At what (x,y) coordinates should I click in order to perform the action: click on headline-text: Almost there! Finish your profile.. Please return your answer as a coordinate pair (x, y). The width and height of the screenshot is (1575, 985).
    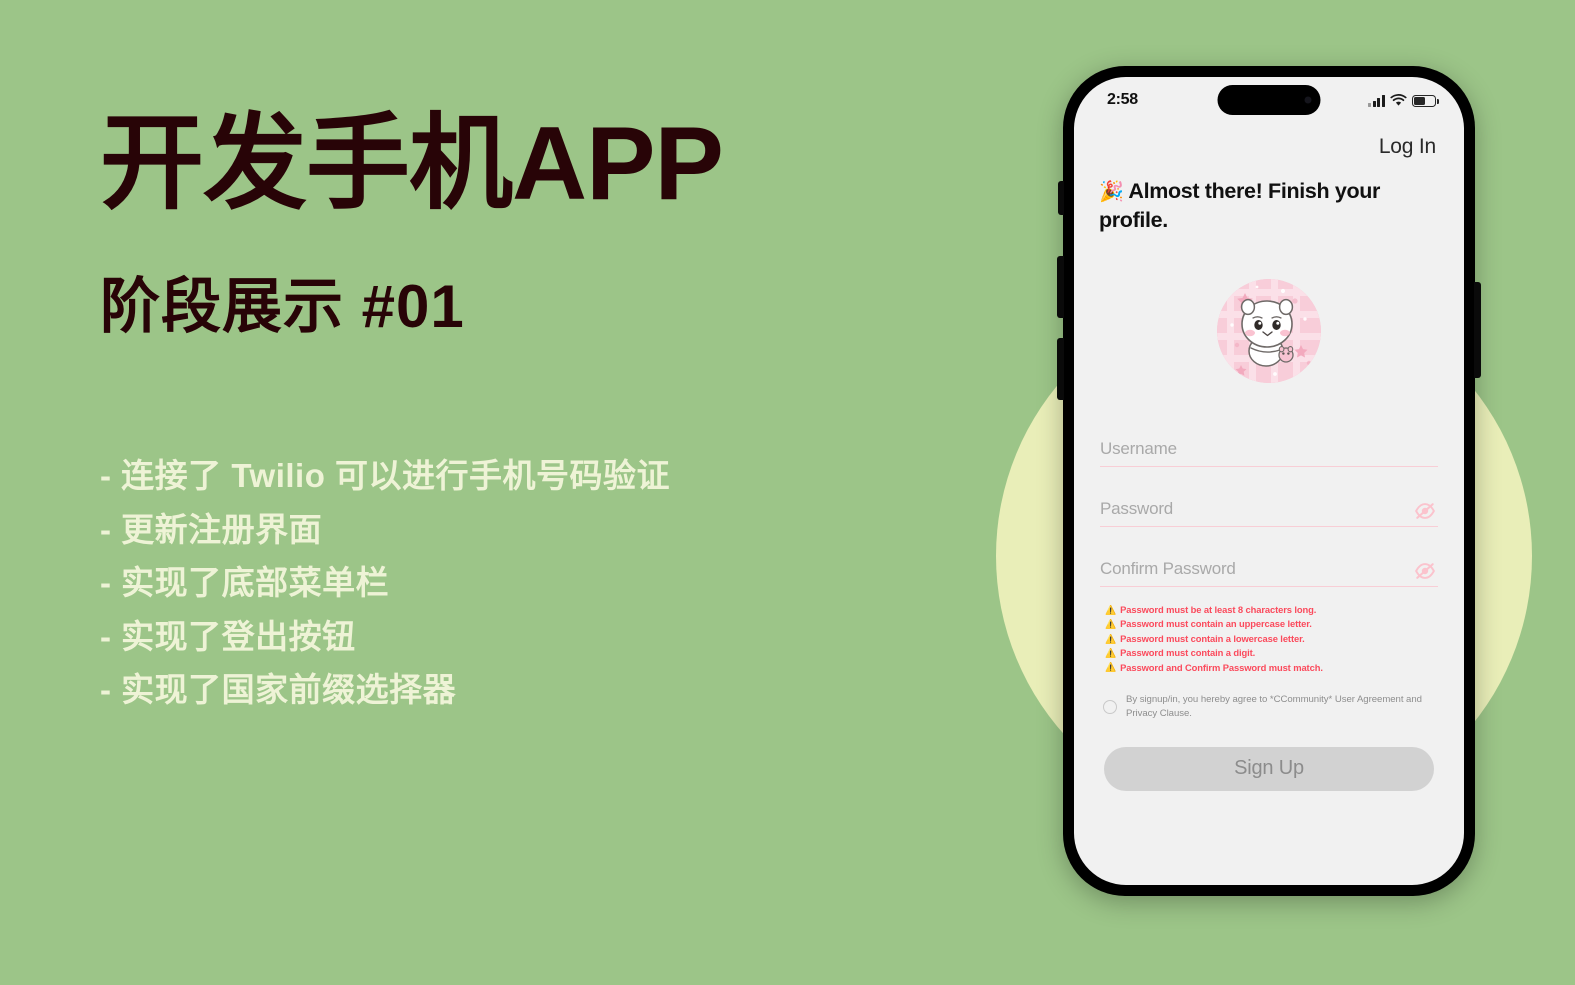
    Looking at the image, I should click on (1240, 206).